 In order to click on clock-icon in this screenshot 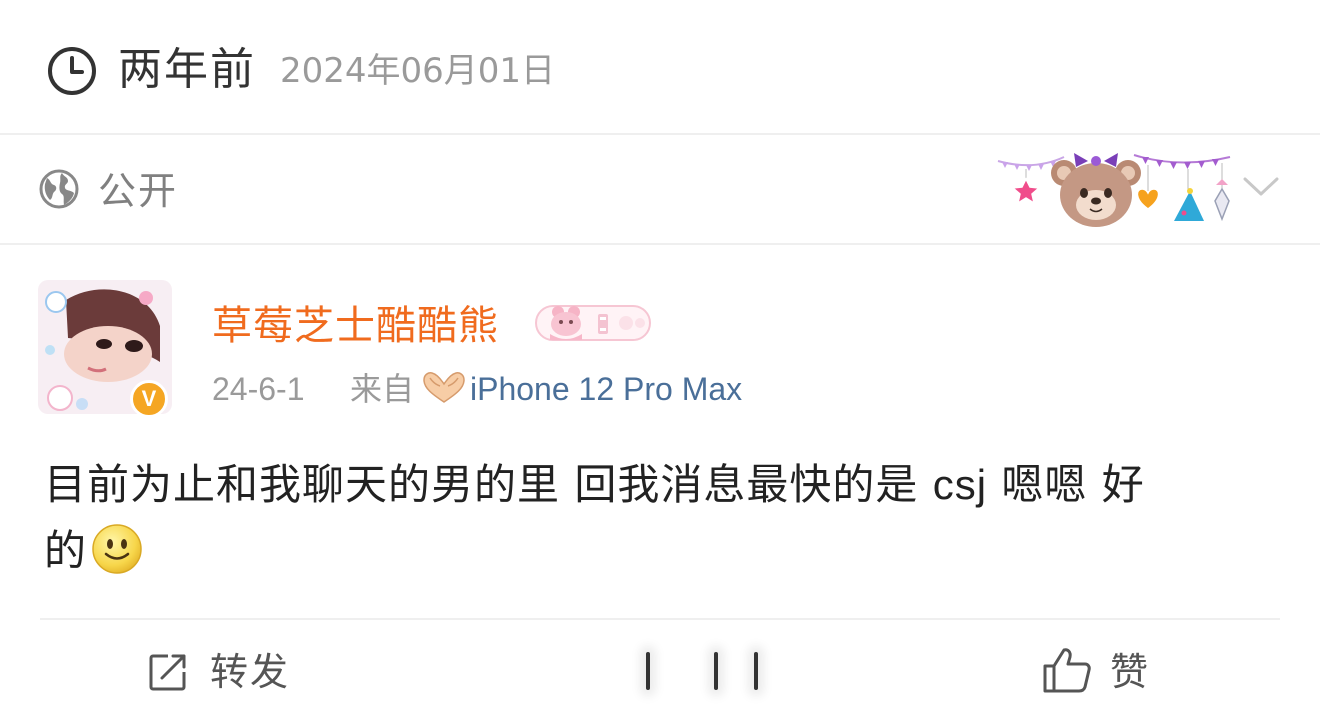, I will do `click(72, 71)`.